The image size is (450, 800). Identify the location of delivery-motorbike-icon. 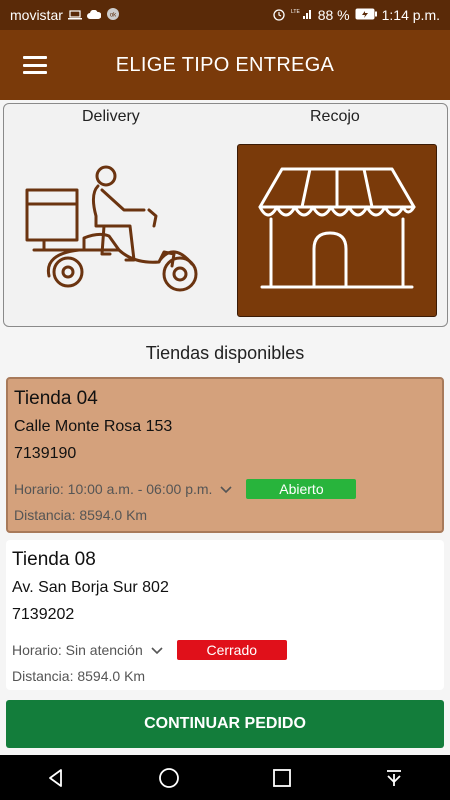
(114, 232).